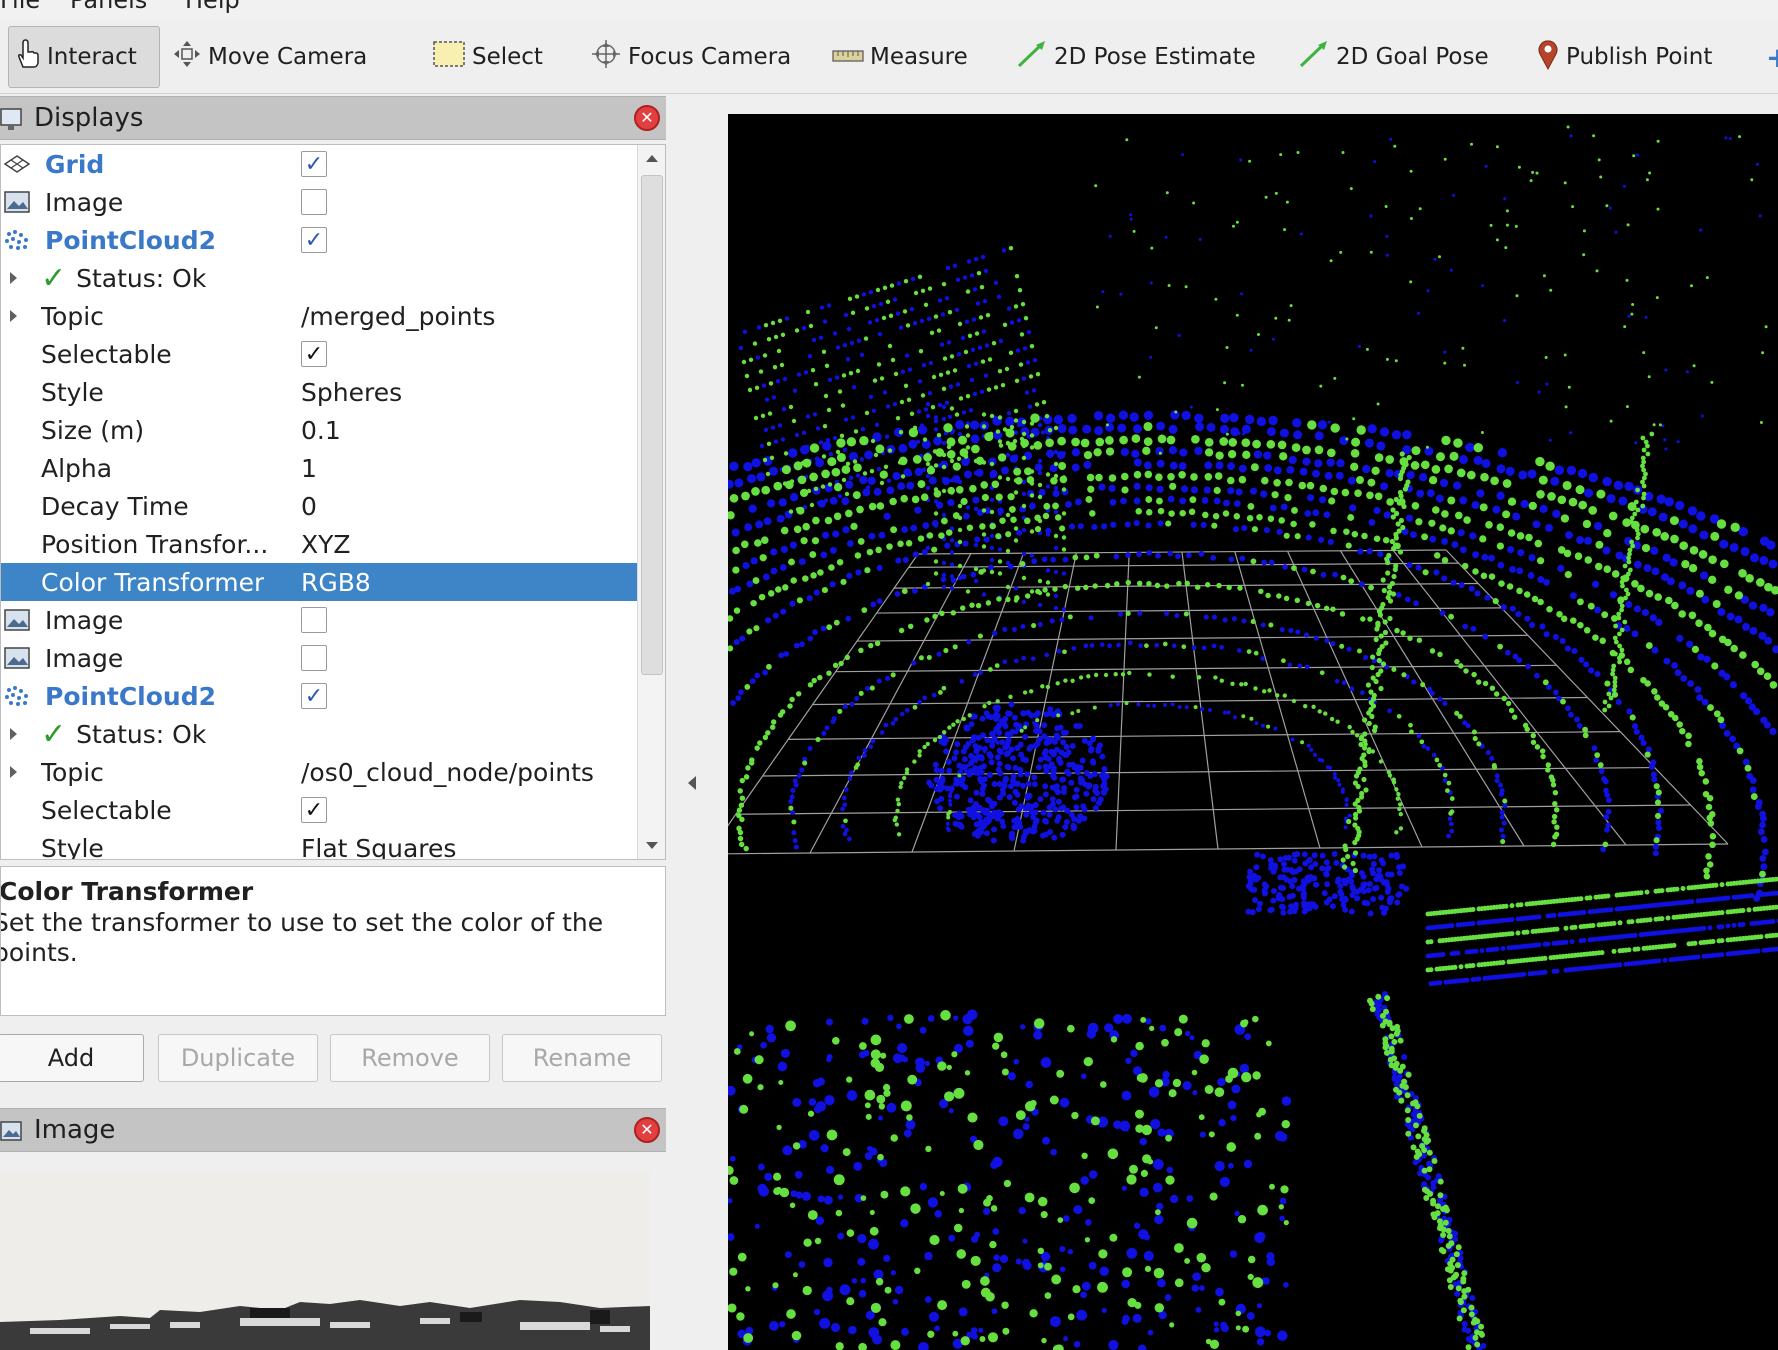 The width and height of the screenshot is (1778, 1350). I want to click on tree-row-position-transformer: Position Transfor... XYZ, so click(319, 544).